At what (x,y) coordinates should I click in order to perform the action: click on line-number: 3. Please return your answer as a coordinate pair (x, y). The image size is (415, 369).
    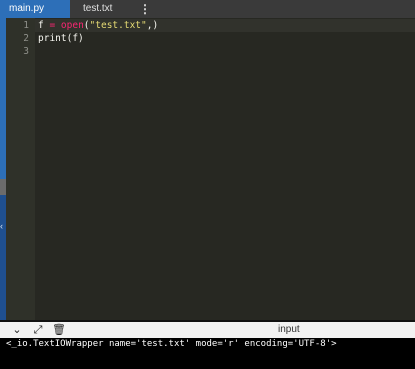
    Looking at the image, I should click on (26, 51).